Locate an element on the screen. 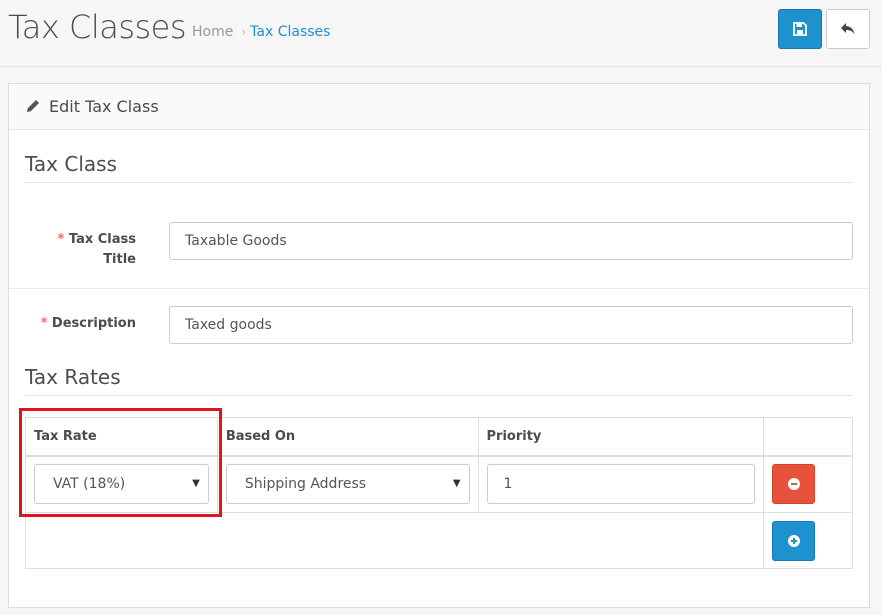 Image resolution: width=882 pixels, height=615 pixels. tax-class-title-label-line1: Tax Class is located at coordinates (102, 239).